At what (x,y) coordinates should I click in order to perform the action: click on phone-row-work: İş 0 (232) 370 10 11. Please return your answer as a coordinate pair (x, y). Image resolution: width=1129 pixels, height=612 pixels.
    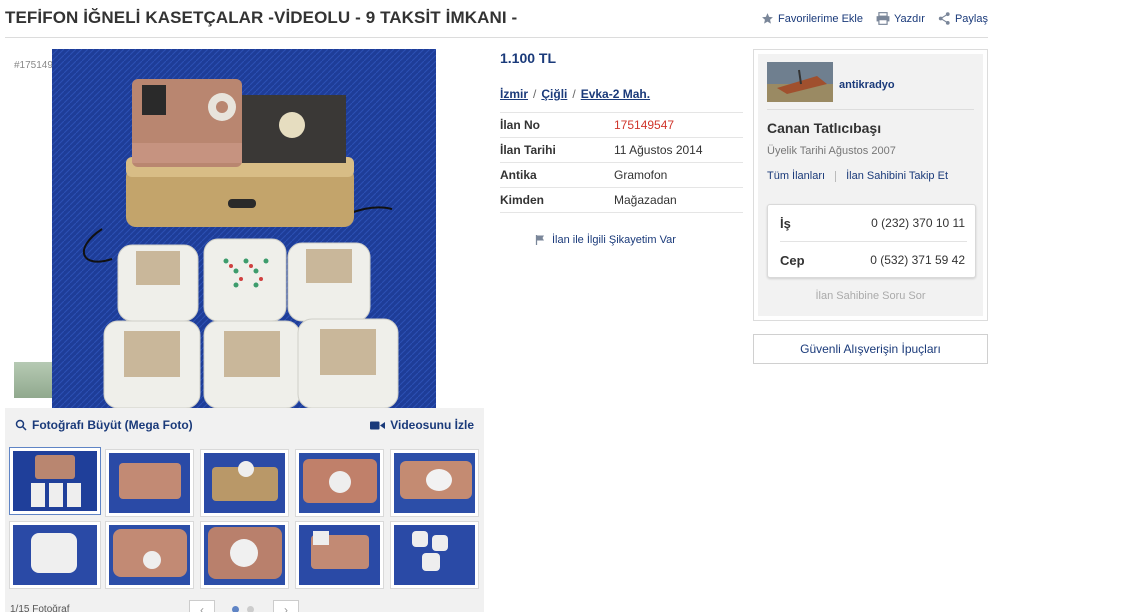
    Looking at the image, I should click on (872, 223).